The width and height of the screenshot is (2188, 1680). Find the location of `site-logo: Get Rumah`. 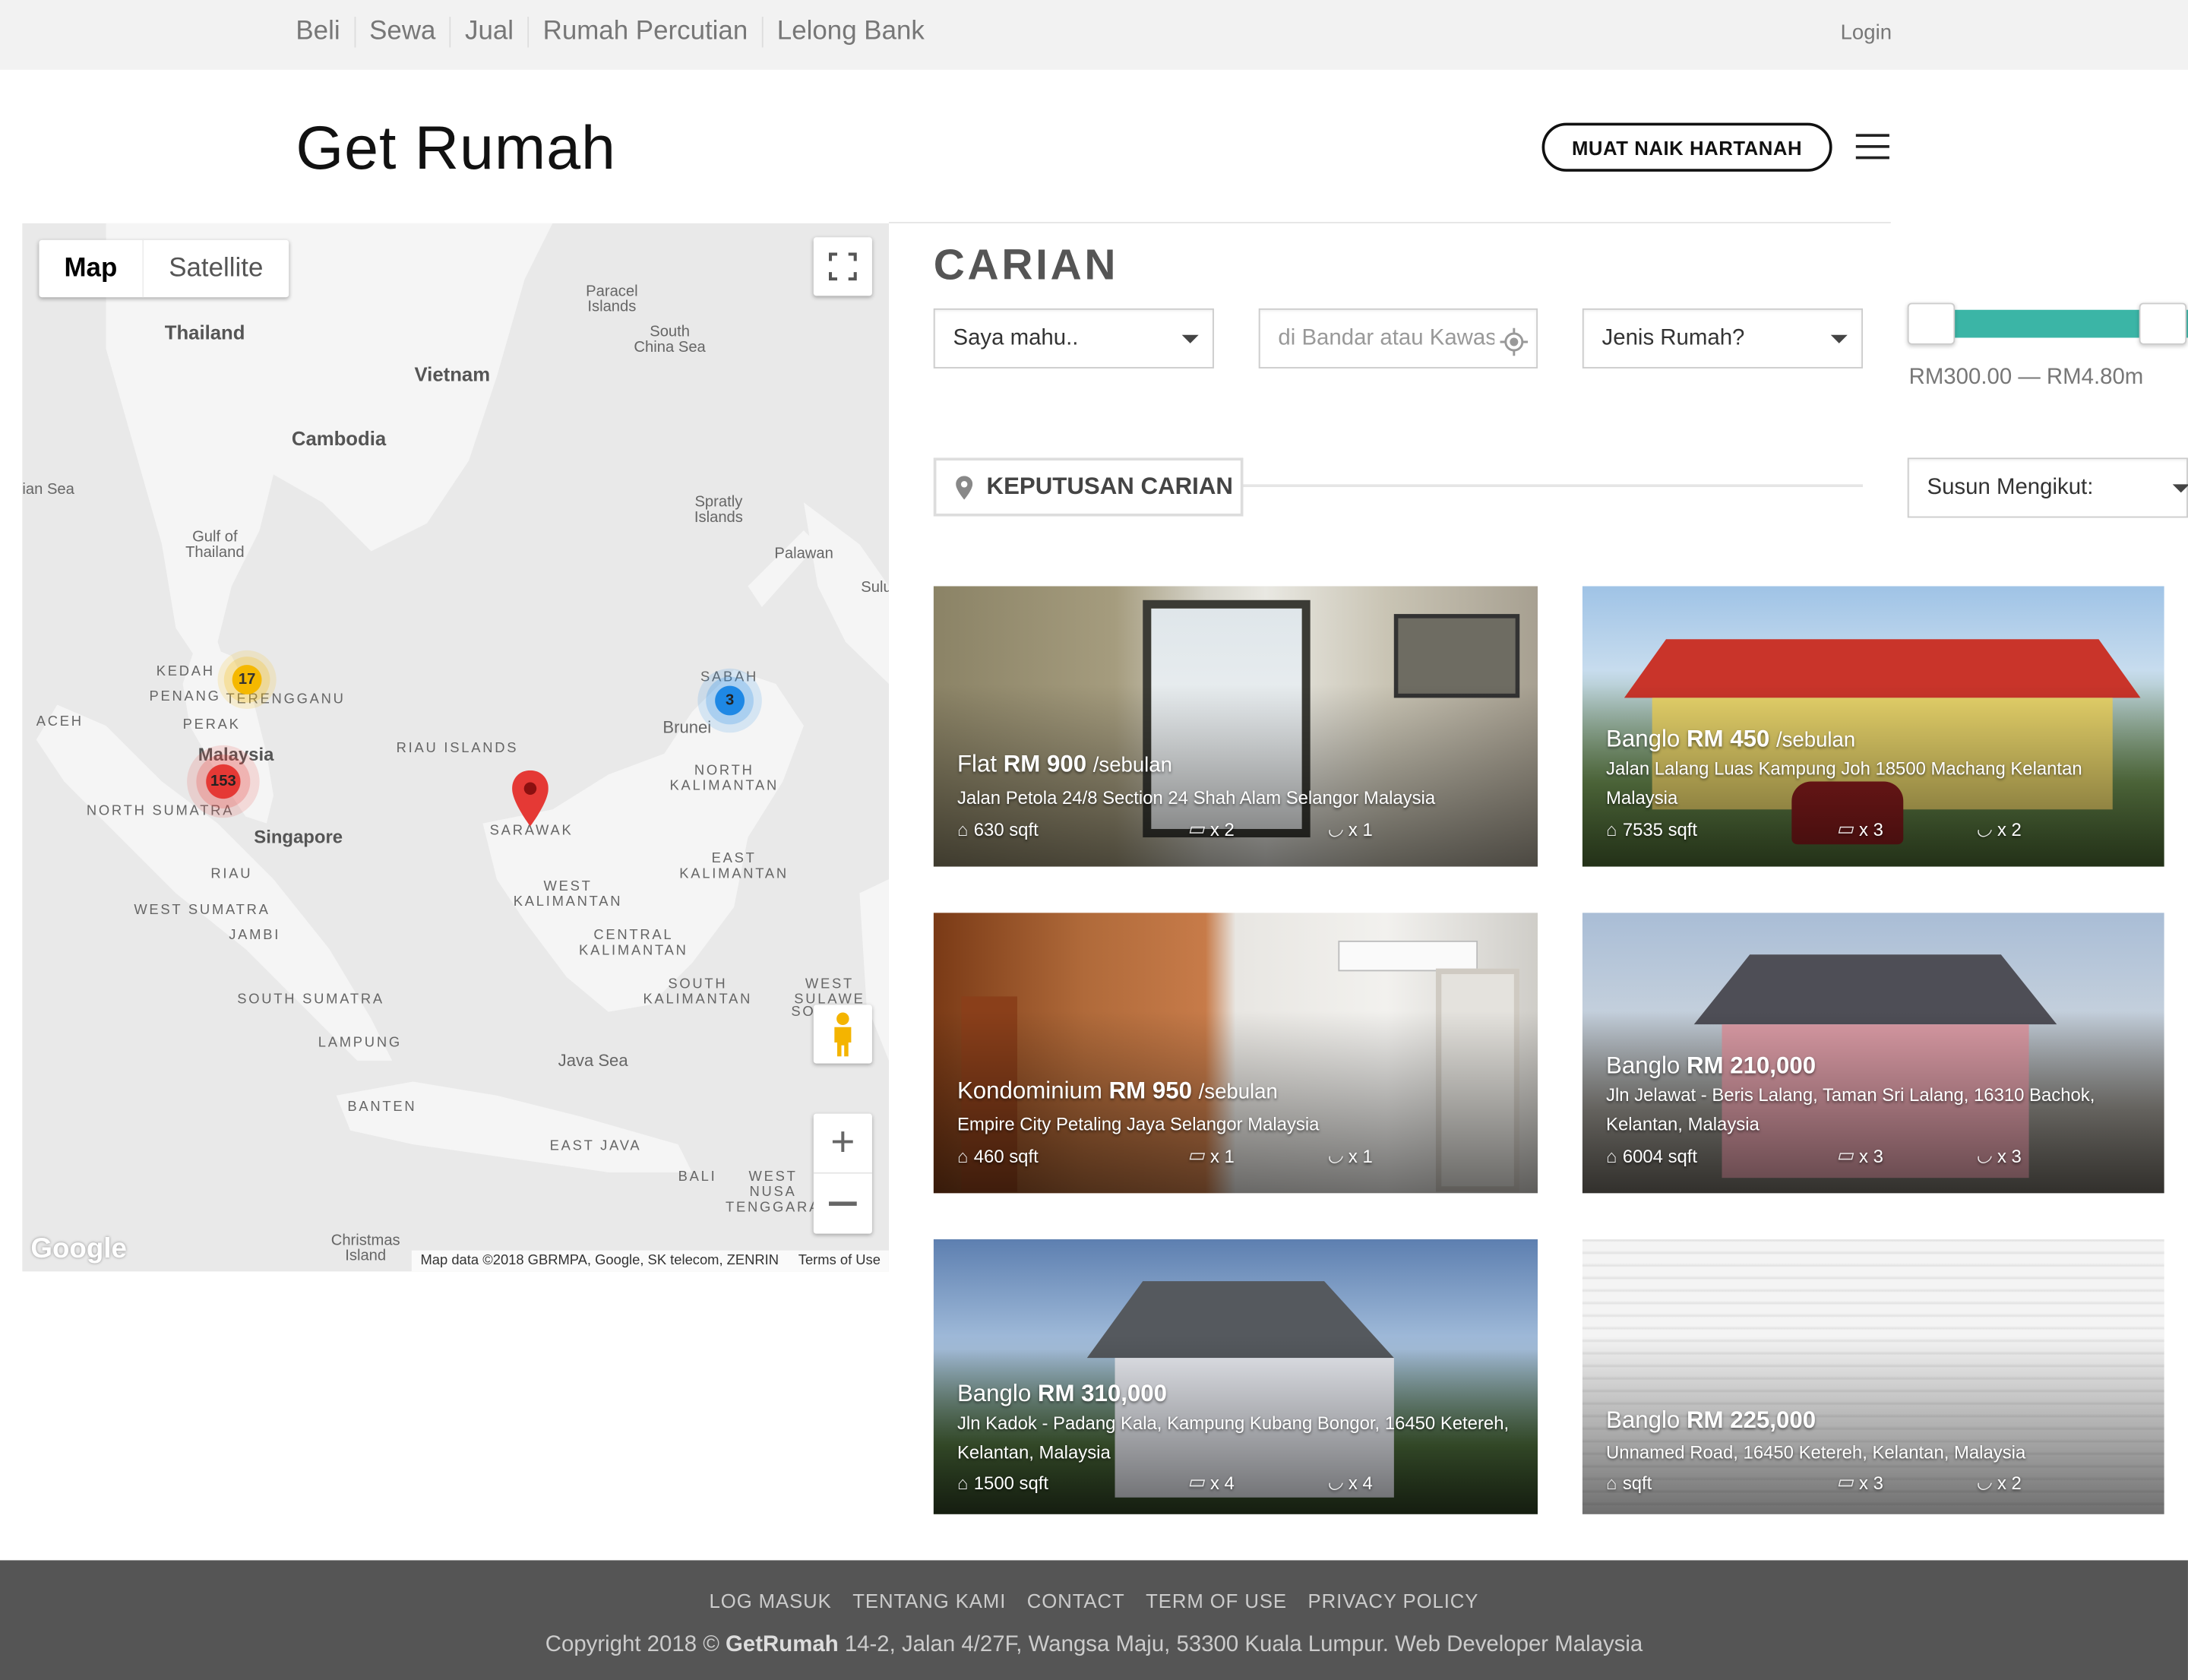

site-logo: Get Rumah is located at coordinates (455, 150).